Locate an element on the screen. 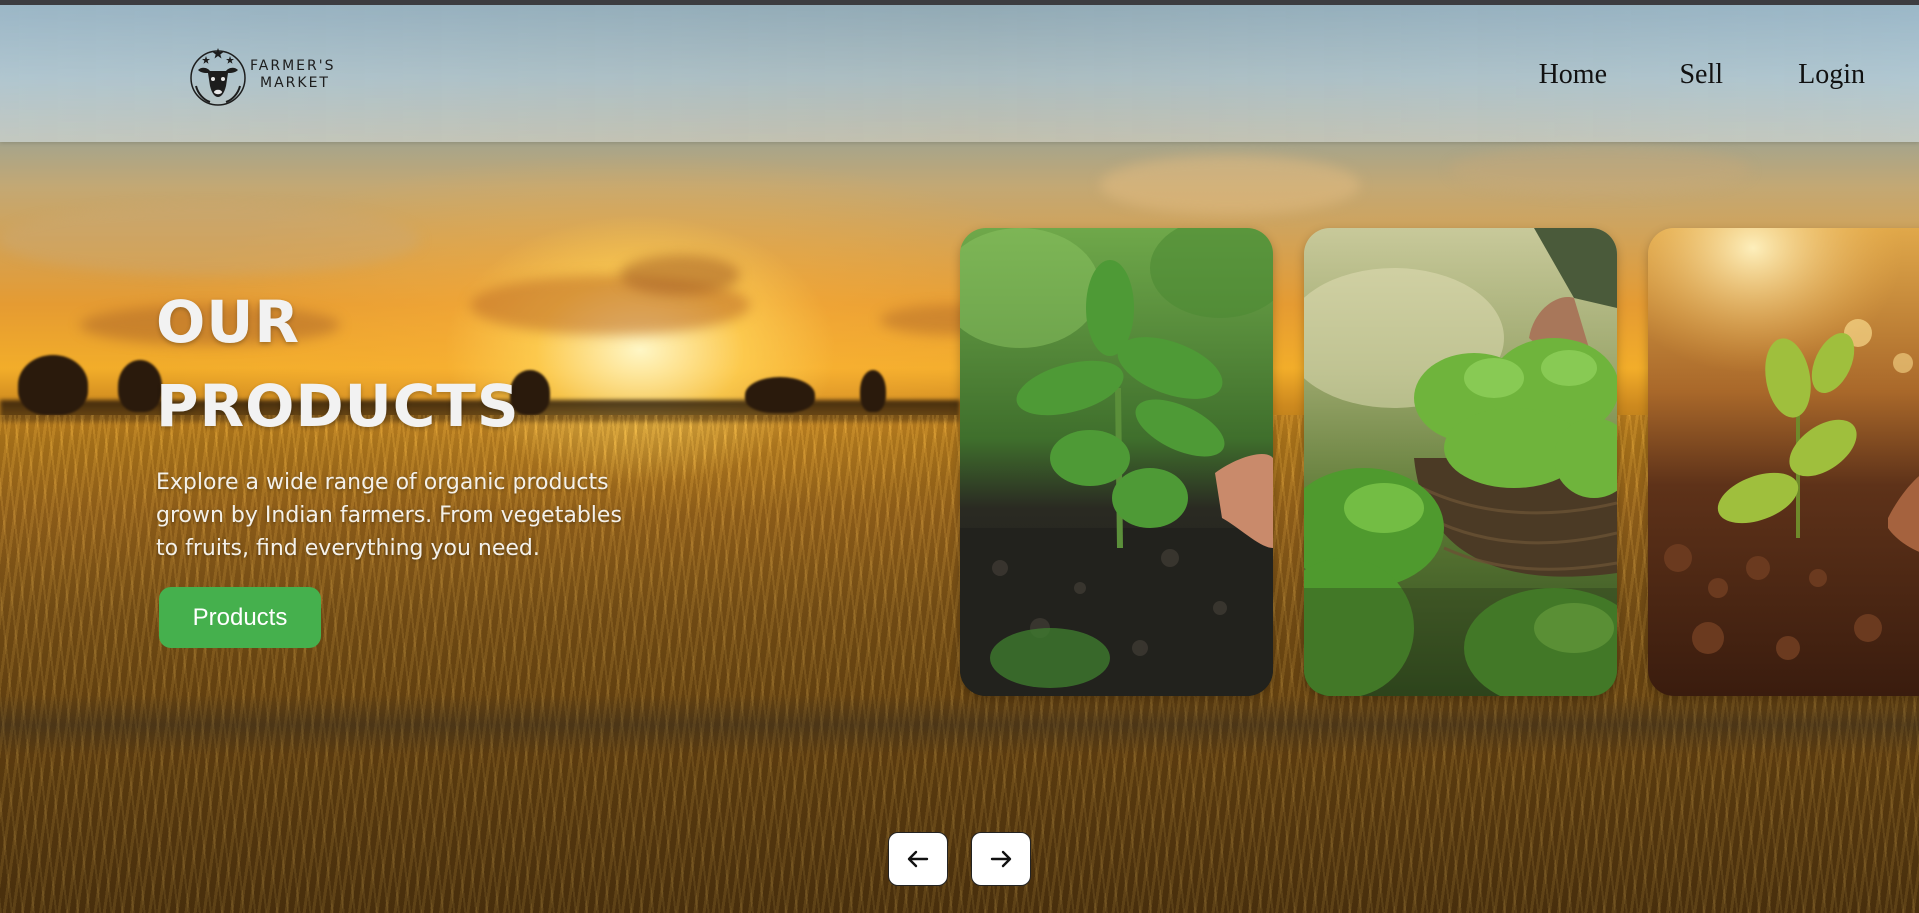 The image size is (1919, 913). logo-line-2: MARKET is located at coordinates (295, 83).